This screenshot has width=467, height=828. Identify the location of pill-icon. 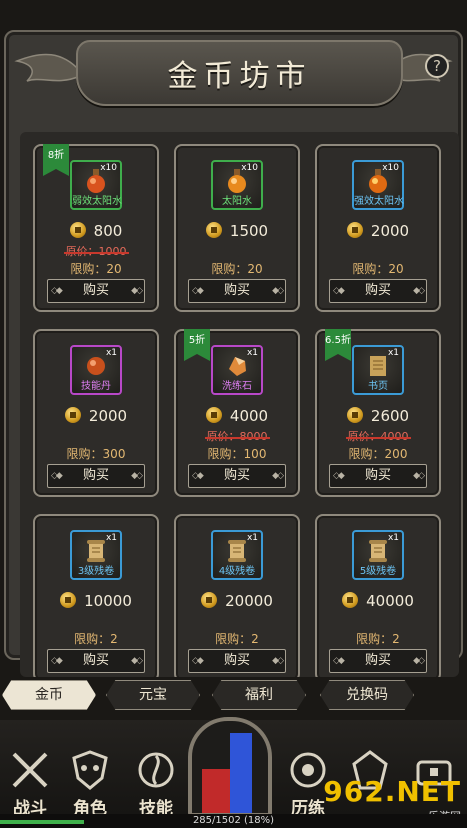
(96, 366).